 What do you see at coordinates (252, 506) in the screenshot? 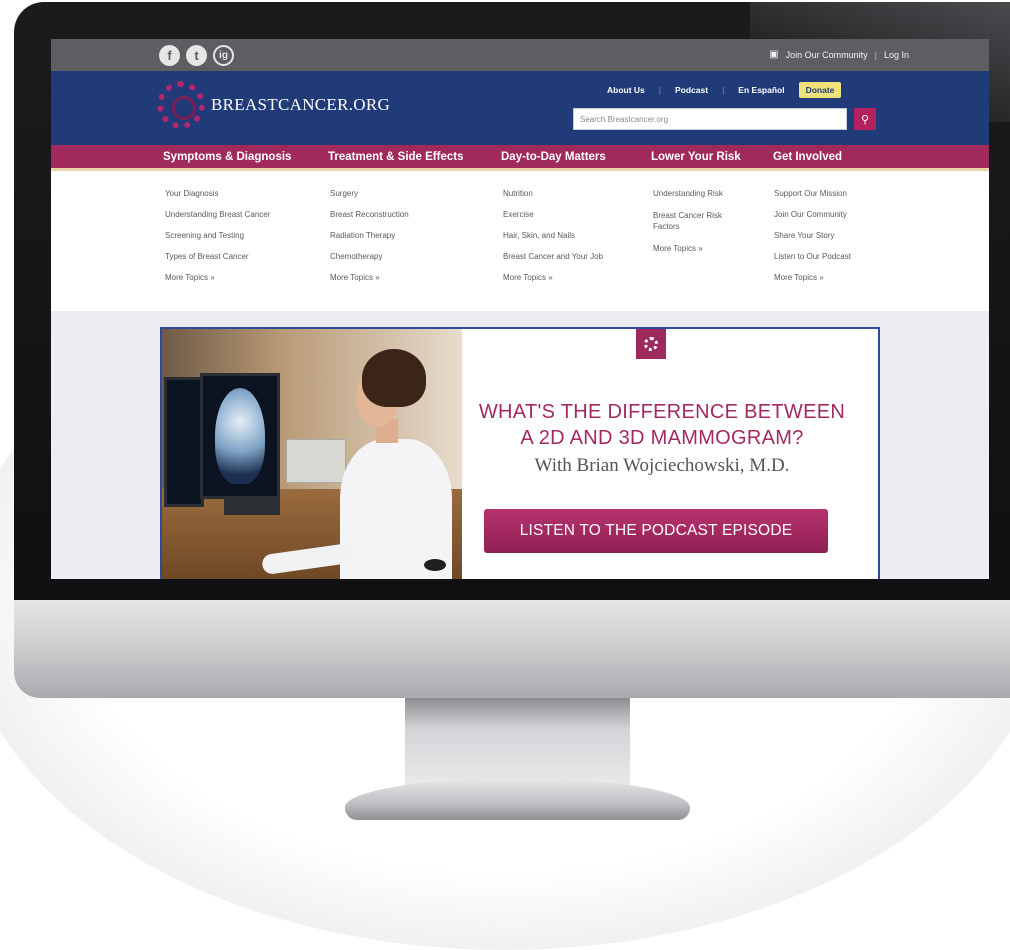
I see `monitor-stand` at bounding box center [252, 506].